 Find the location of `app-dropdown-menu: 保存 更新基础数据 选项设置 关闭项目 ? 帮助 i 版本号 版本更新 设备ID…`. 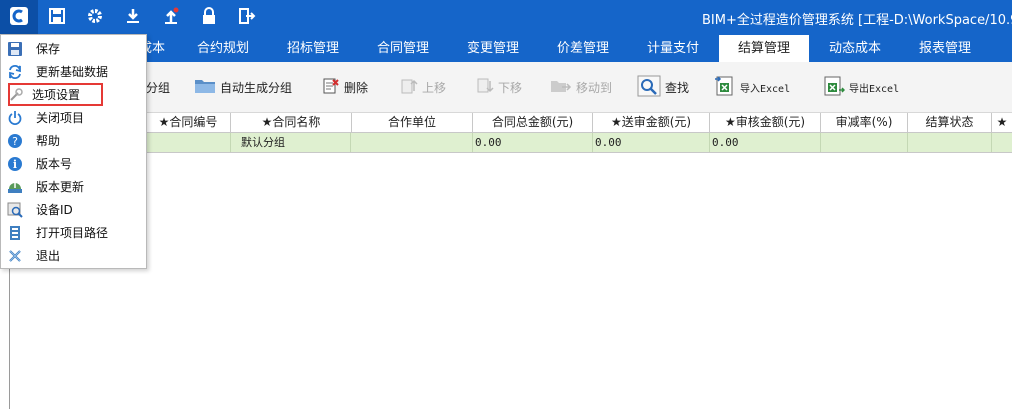

app-dropdown-menu: 保存 更新基础数据 选项设置 关闭项目 ? 帮助 i 版本号 版本更新 设备ID… is located at coordinates (73, 151).